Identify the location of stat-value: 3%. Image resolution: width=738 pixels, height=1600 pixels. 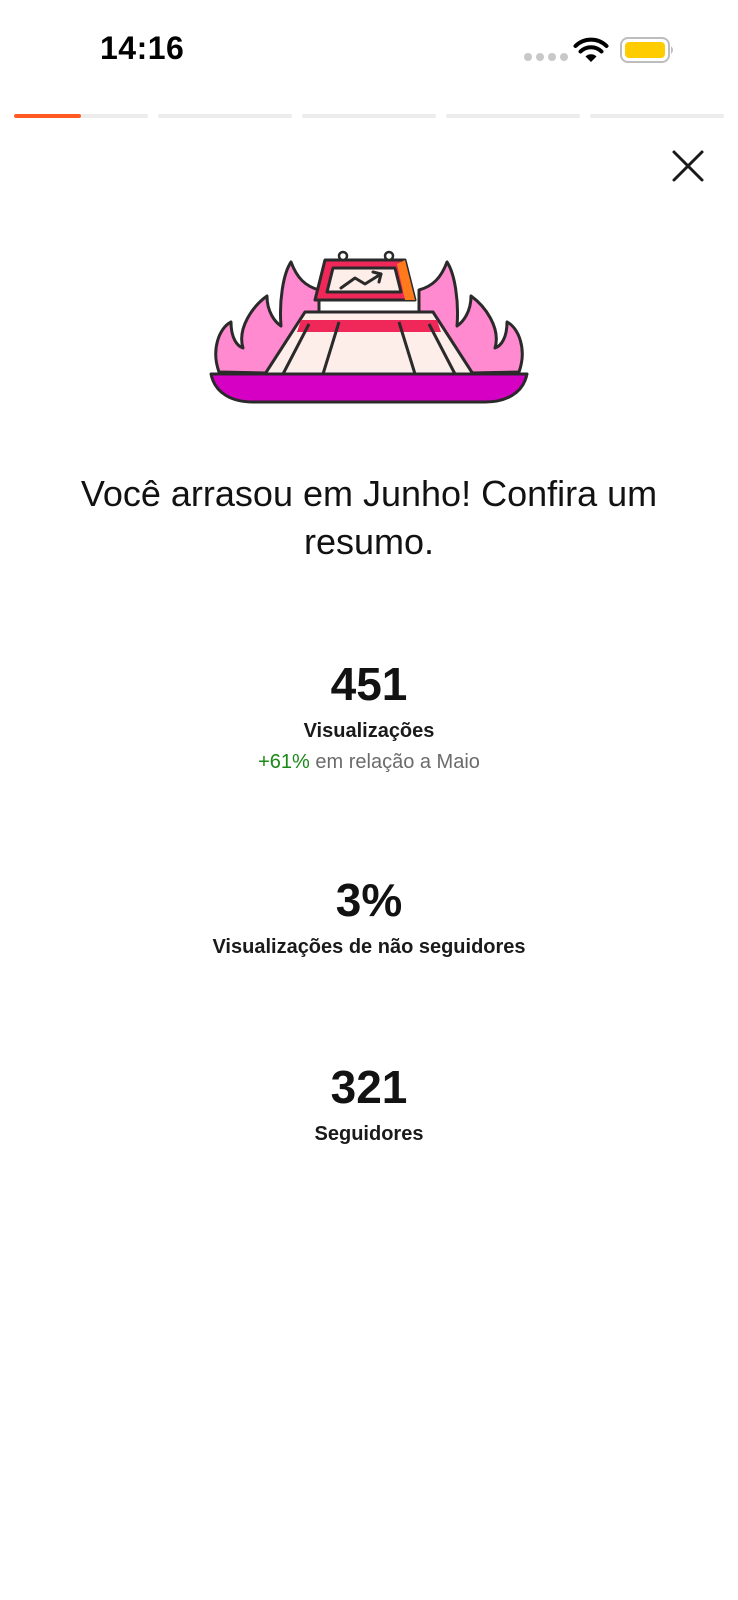
(369, 900).